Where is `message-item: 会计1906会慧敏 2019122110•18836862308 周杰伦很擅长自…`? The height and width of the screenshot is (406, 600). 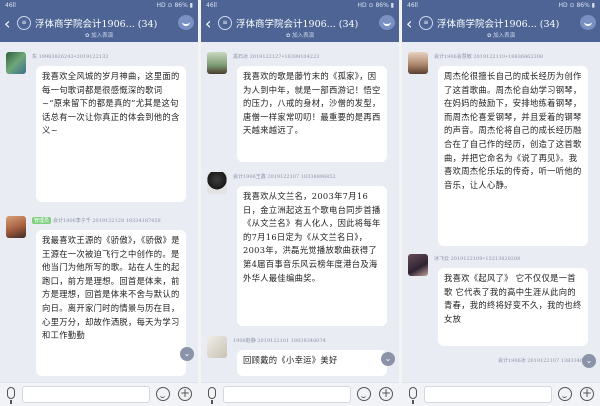
message-item: 会计1906会慧敏 2019122110•18836862308 周杰伦很擅长自… is located at coordinates (501, 150).